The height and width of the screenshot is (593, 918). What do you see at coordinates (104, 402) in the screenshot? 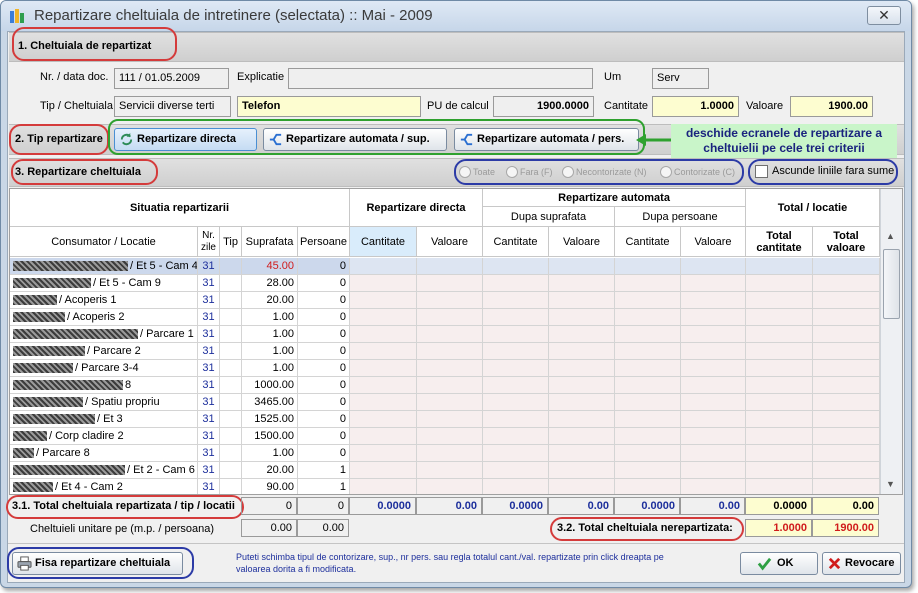
I see `cell-locatie: / Spatiu propriu` at bounding box center [104, 402].